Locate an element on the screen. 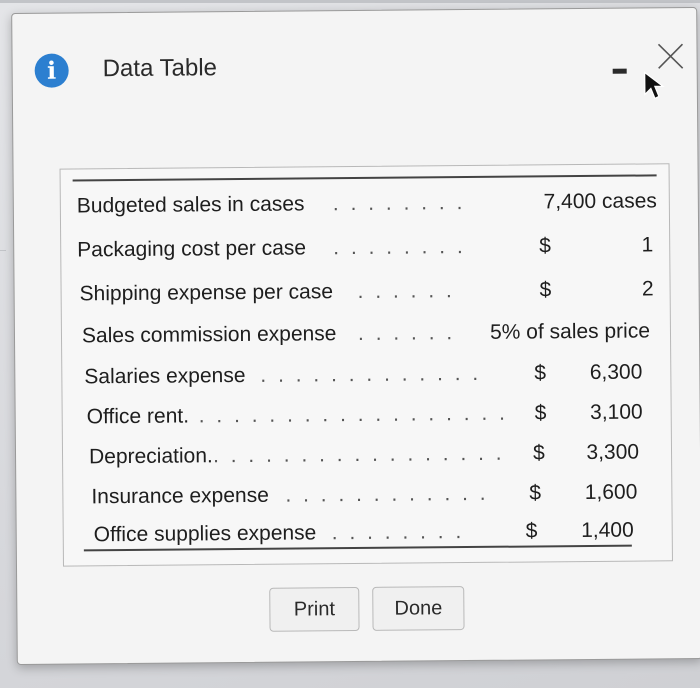  background-edge is located at coordinates (350, 1).